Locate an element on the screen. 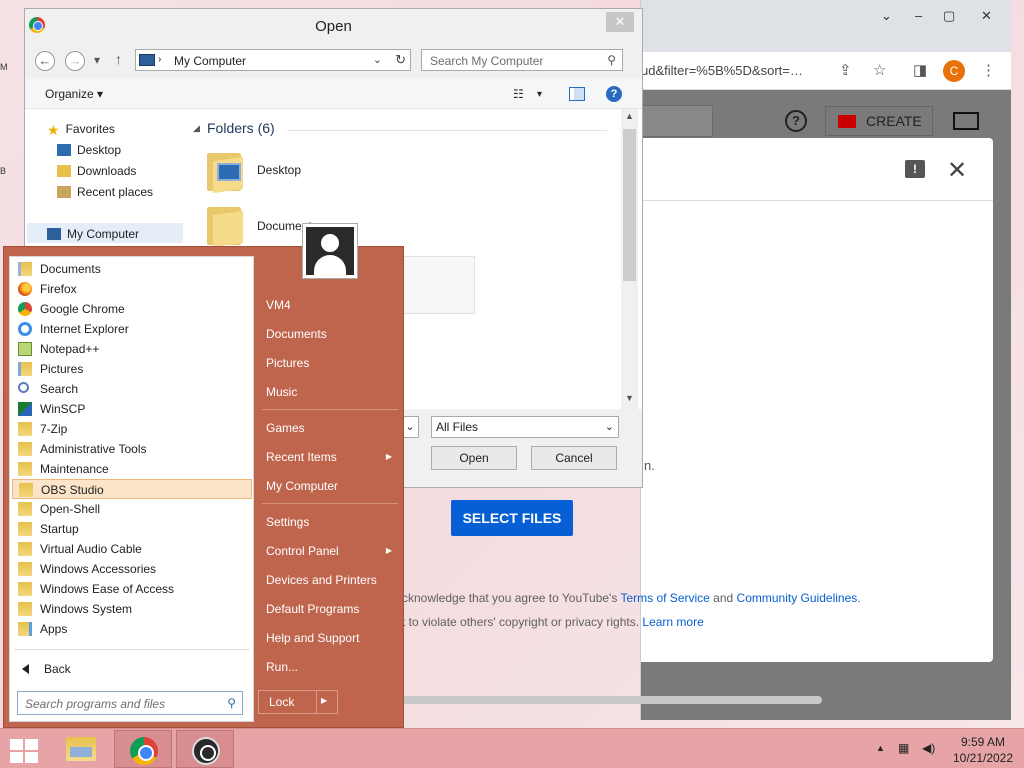 This screenshot has height=768, width=1024. program-item: Virtual Audio Cable is located at coordinates (132, 549).